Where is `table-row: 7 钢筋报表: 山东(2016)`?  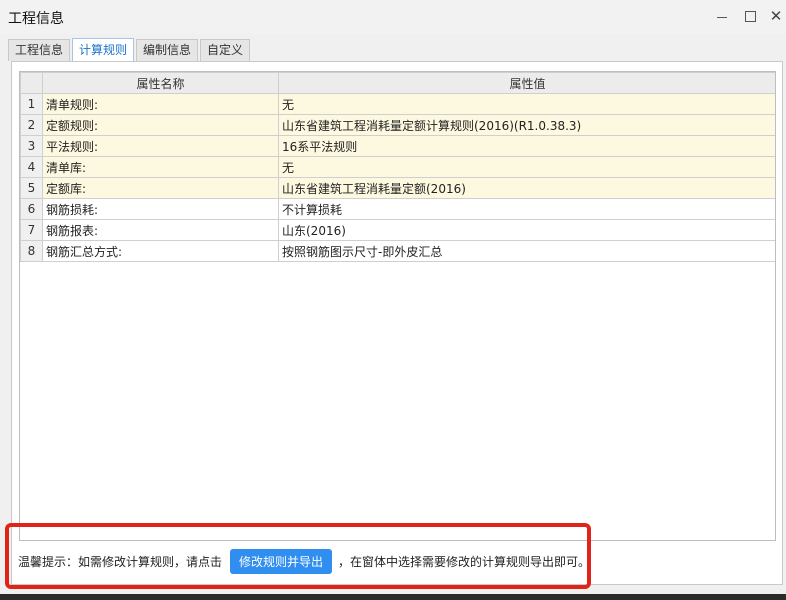 table-row: 7 钢筋报表: 山东(2016) is located at coordinates (397, 230).